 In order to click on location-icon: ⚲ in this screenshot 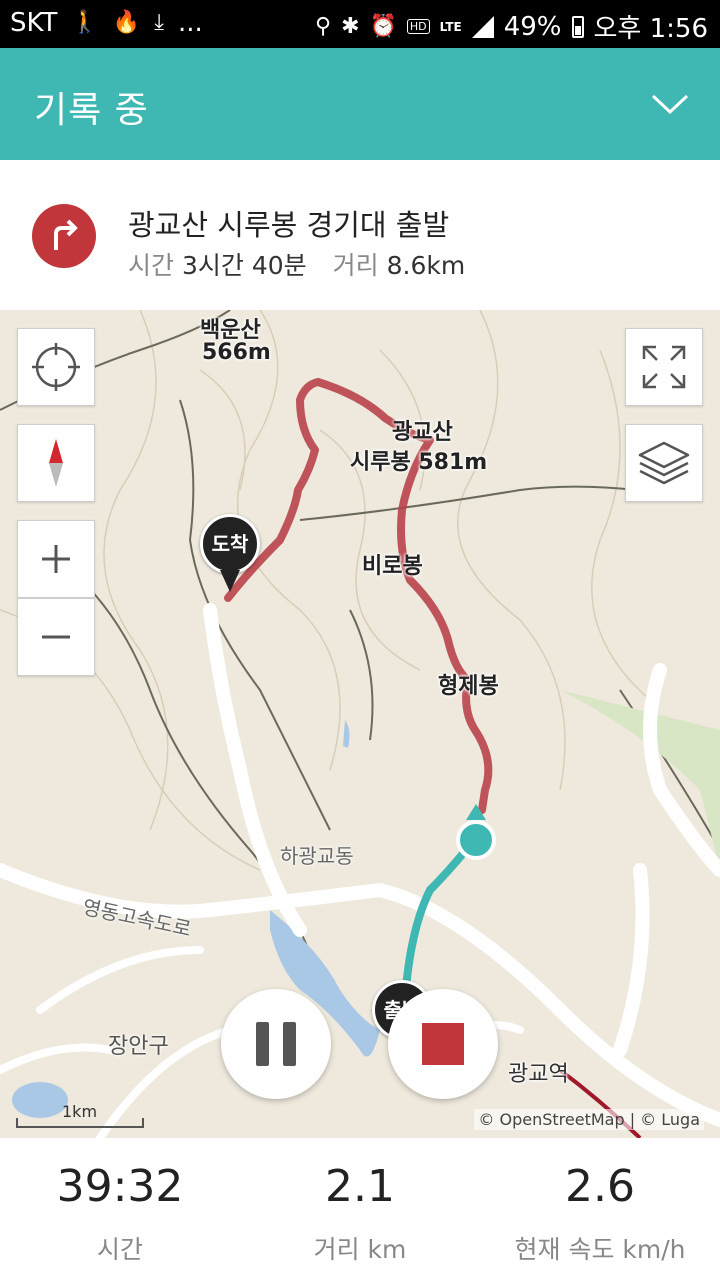, I will do `click(323, 26)`.